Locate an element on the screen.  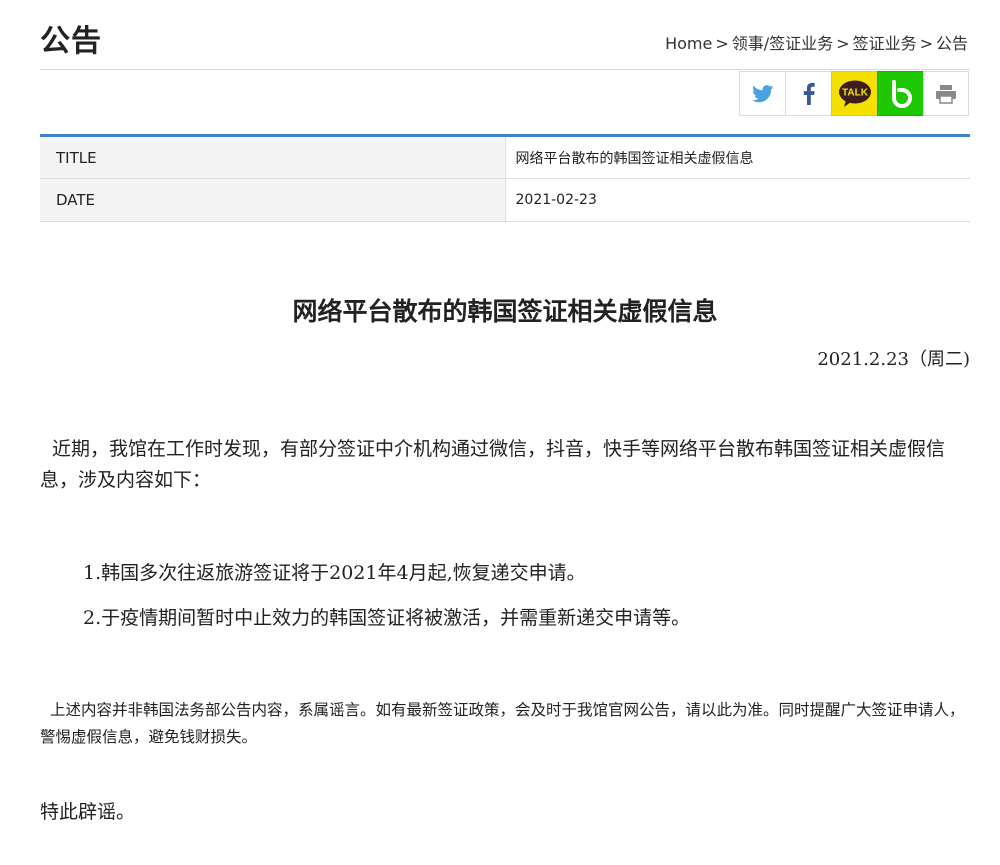
twitter-icon is located at coordinates (762, 93).